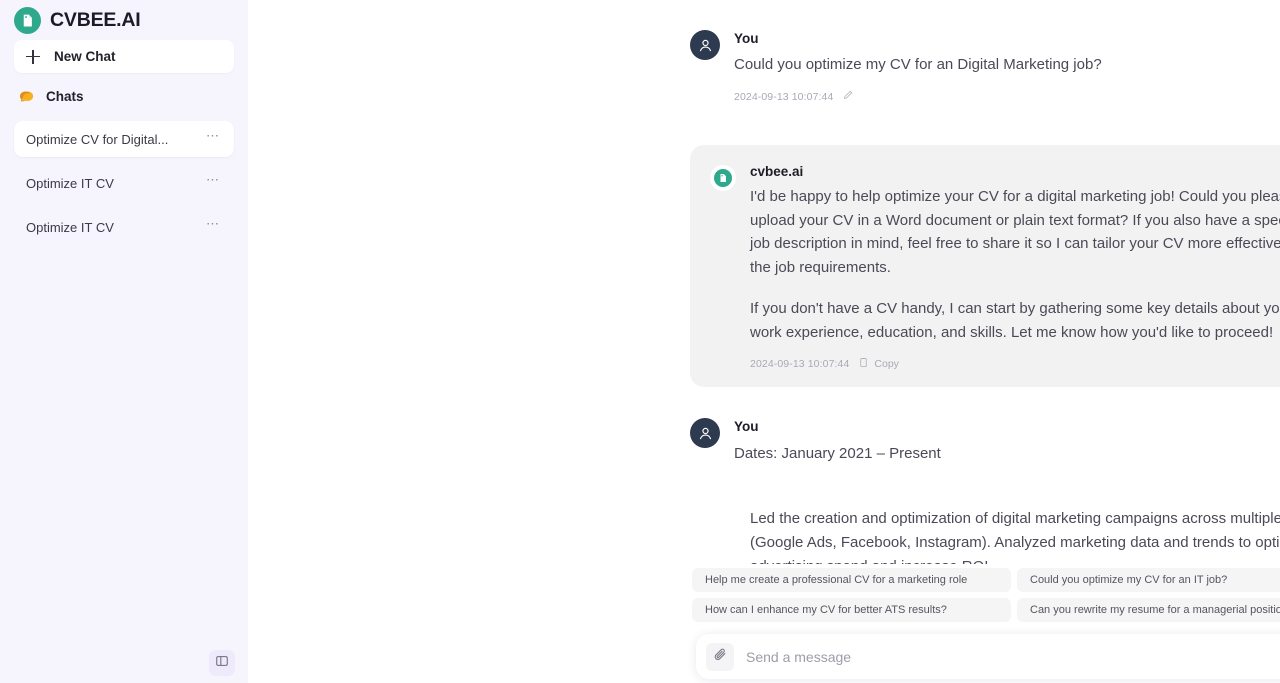  What do you see at coordinates (723, 178) in the screenshot?
I see `cvbee-logo-icon` at bounding box center [723, 178].